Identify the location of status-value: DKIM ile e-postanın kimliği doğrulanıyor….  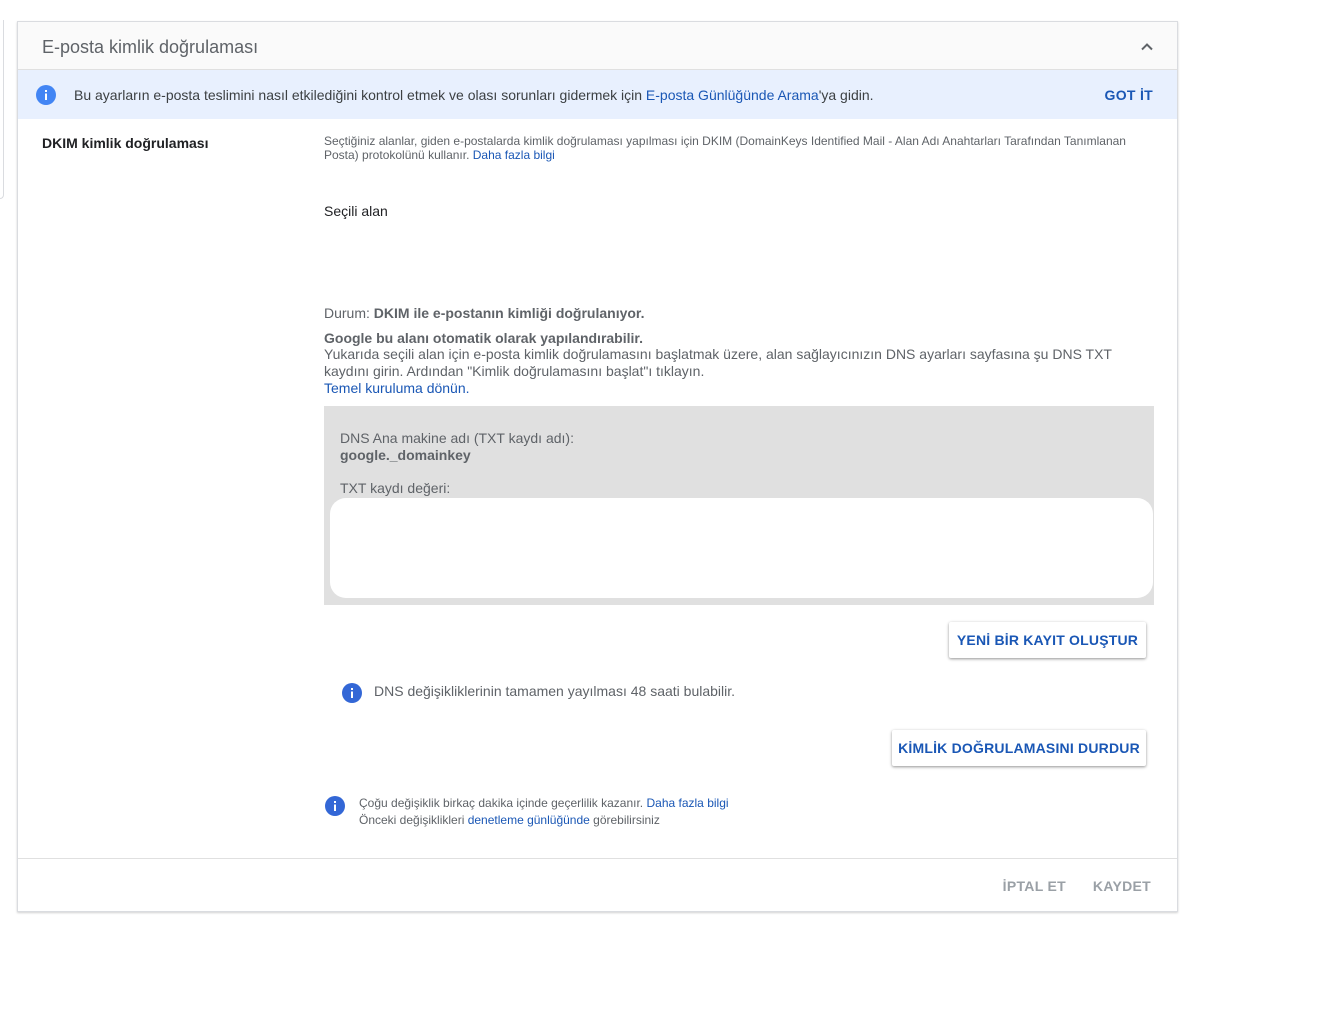
(509, 313).